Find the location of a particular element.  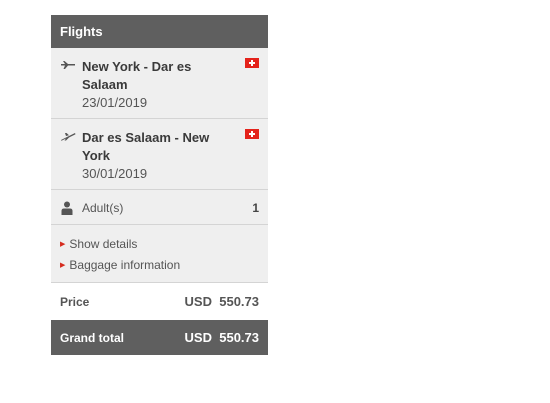

info-links: ▶ Show details ▶ Baggage information is located at coordinates (159, 254).